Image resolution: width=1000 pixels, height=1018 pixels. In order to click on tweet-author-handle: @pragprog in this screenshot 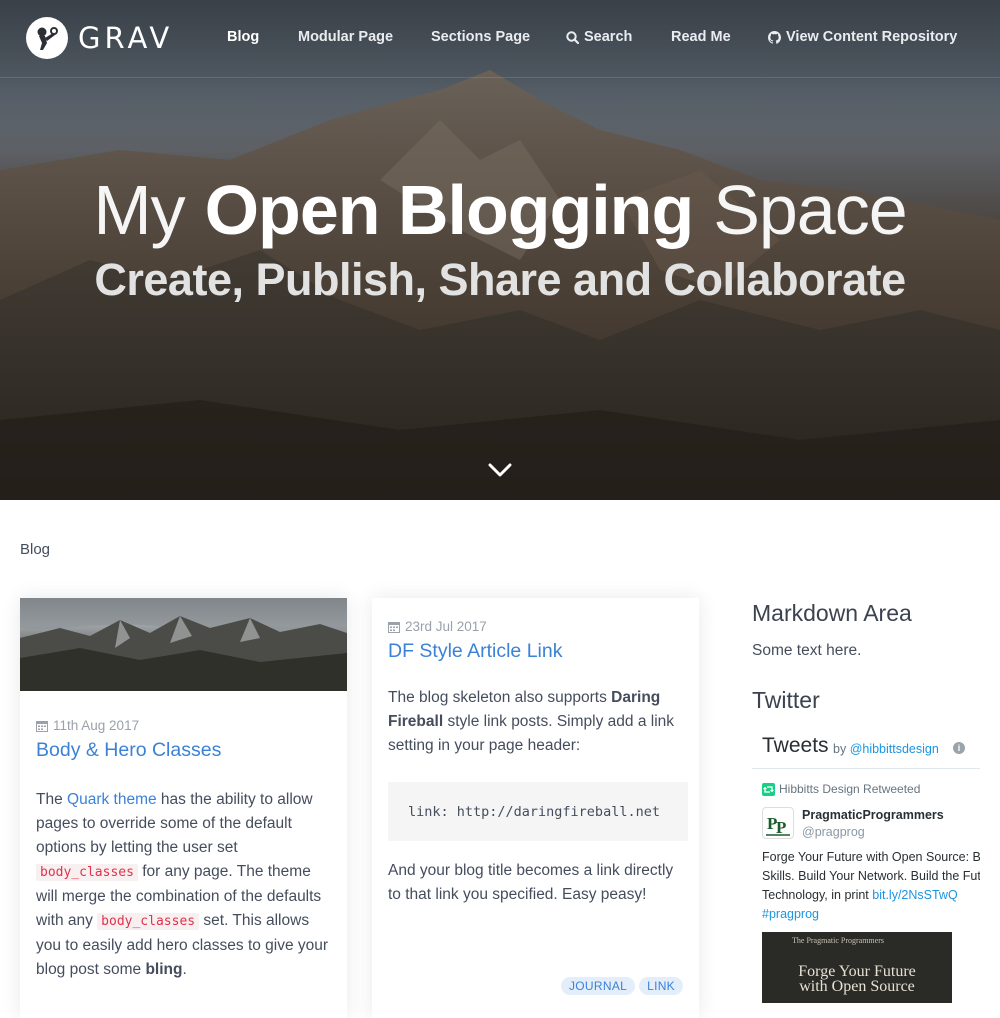, I will do `click(833, 832)`.